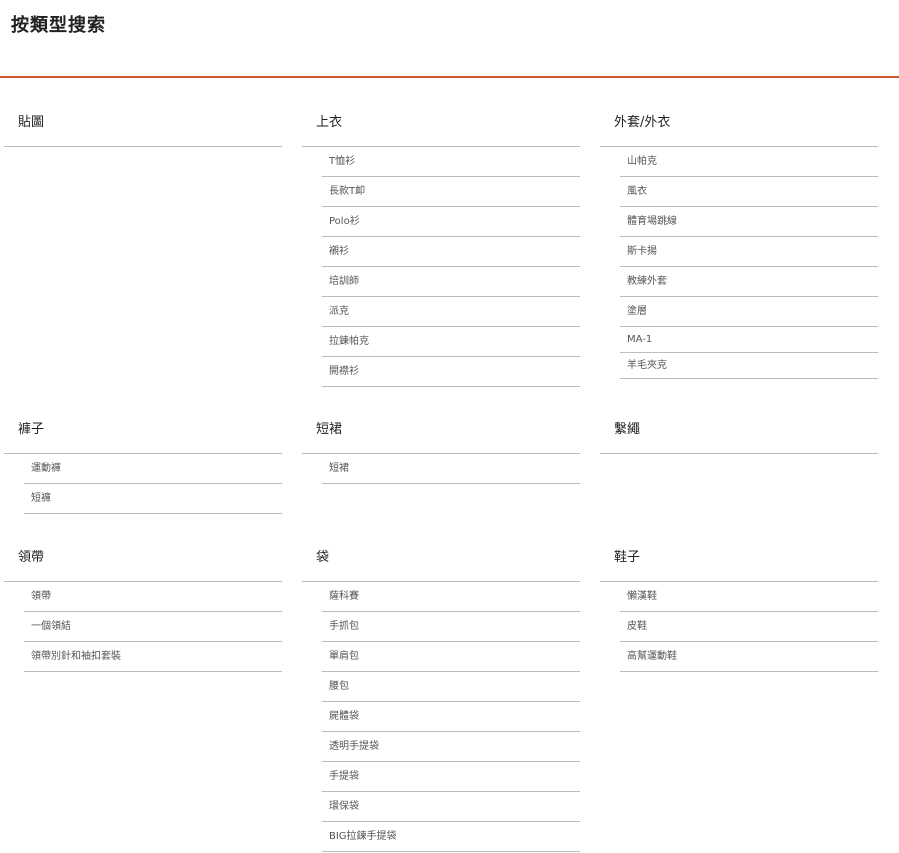 Image resolution: width=899 pixels, height=853 pixels. Describe the element at coordinates (749, 627) in the screenshot. I see `subcategory-item: 皮鞋` at that location.